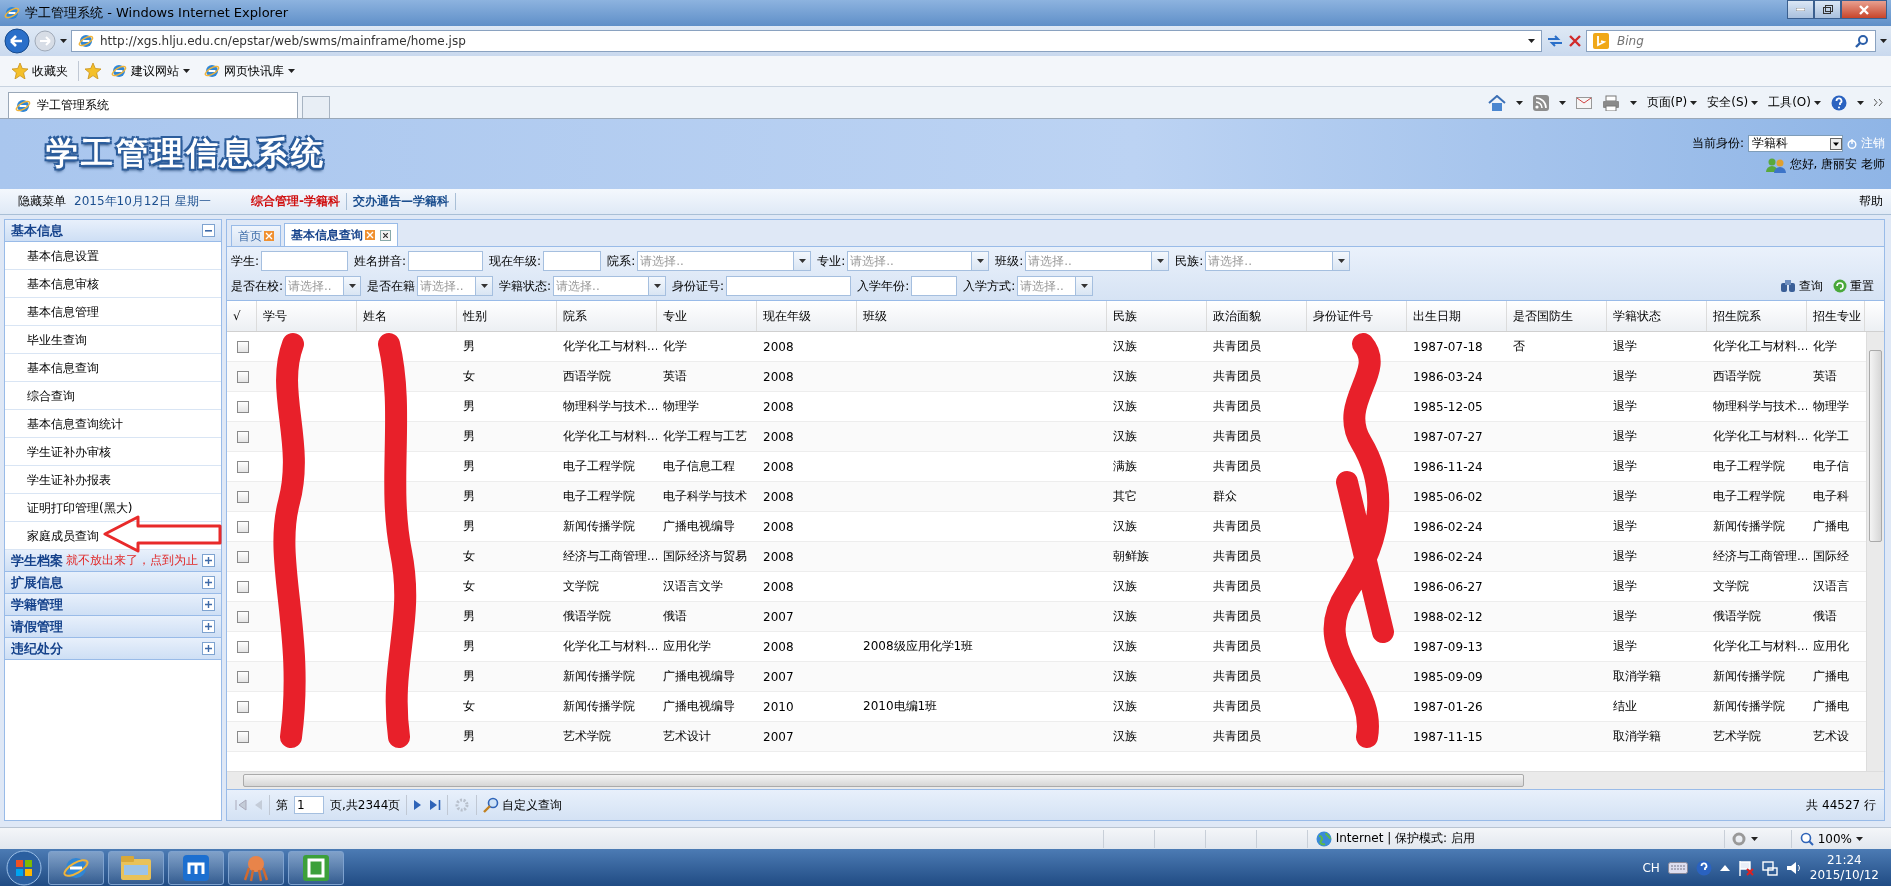 This screenshot has height=886, width=1891. What do you see at coordinates (1878, 102) in the screenshot?
I see `chevron-icon` at bounding box center [1878, 102].